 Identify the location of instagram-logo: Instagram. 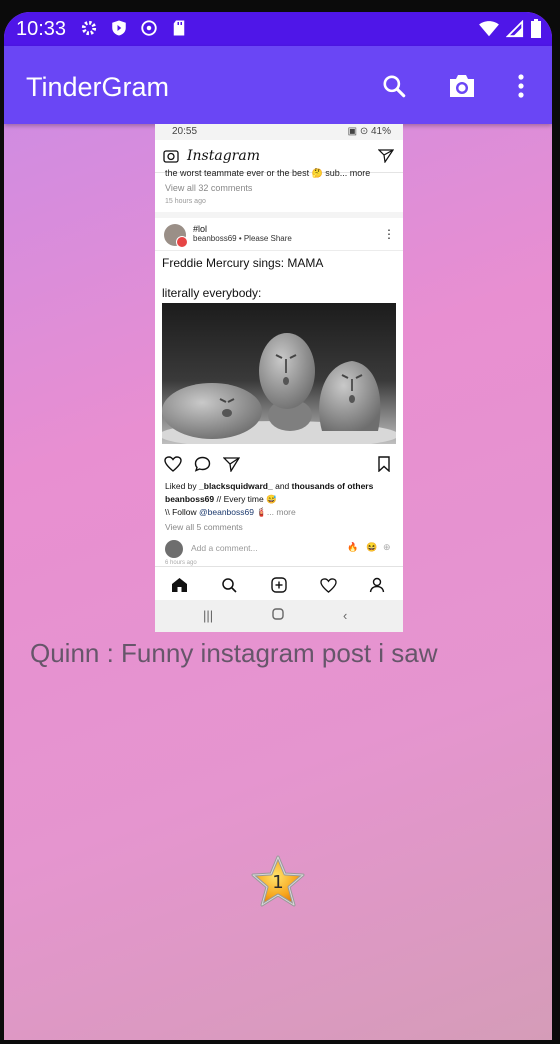
(223, 156).